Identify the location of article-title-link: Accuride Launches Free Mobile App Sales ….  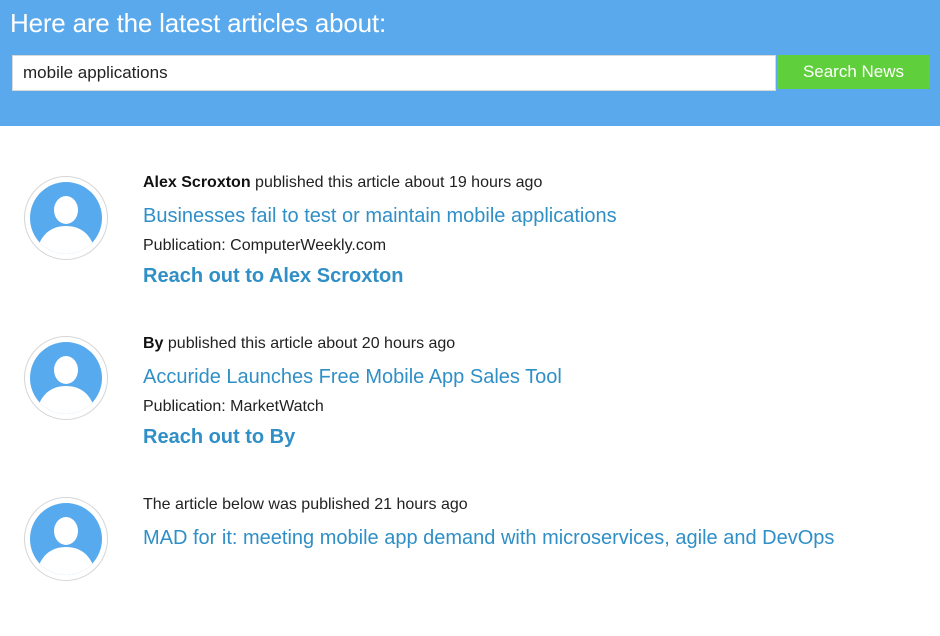
(352, 377).